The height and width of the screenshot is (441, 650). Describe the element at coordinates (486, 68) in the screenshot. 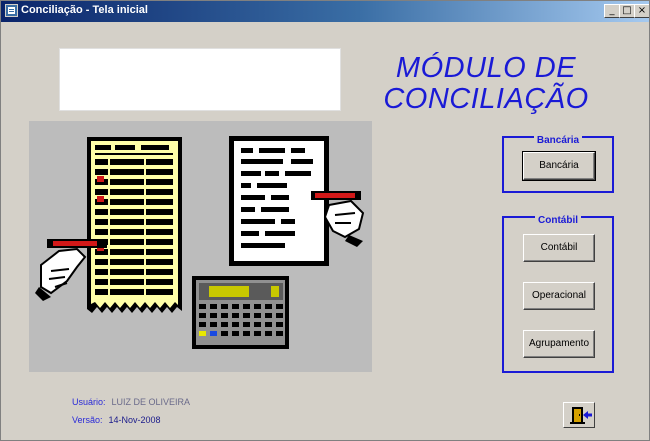

I see `module-title-line-1: MÓDULO DE` at that location.